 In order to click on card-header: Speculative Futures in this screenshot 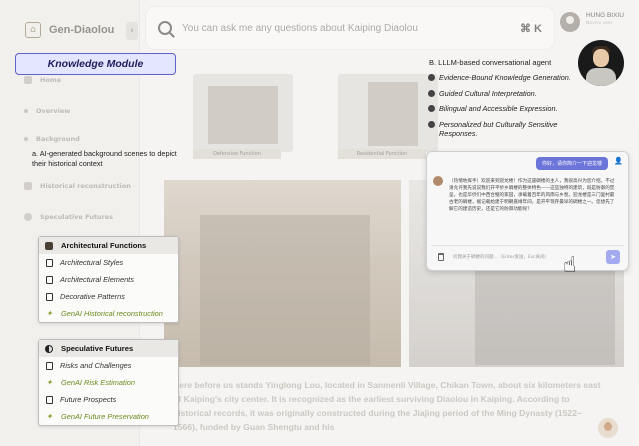, I will do `click(108, 348)`.